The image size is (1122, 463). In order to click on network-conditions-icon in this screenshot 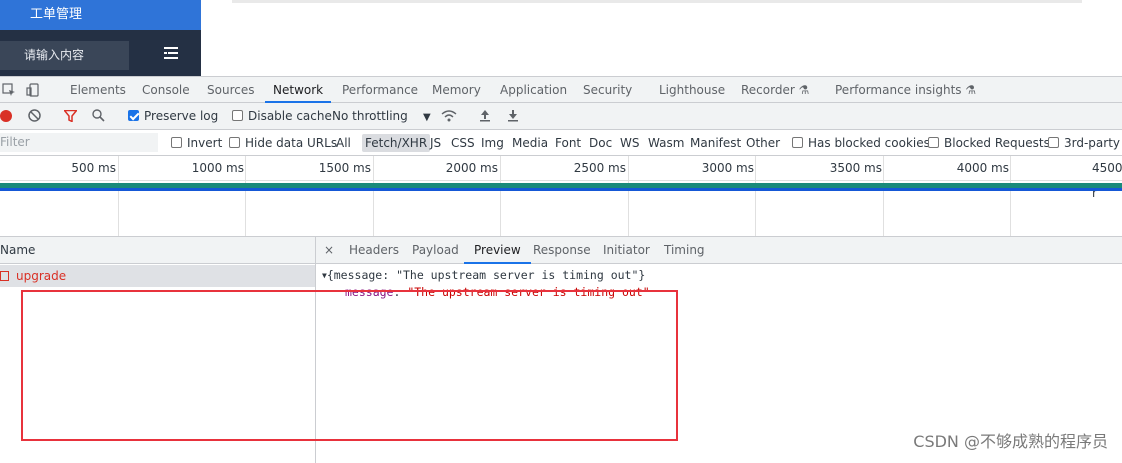, I will do `click(449, 116)`.